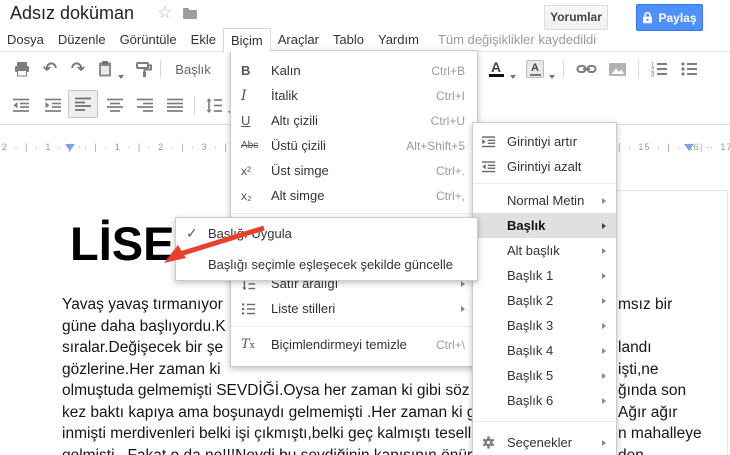  I want to click on text-color-dropdown, so click(513, 77).